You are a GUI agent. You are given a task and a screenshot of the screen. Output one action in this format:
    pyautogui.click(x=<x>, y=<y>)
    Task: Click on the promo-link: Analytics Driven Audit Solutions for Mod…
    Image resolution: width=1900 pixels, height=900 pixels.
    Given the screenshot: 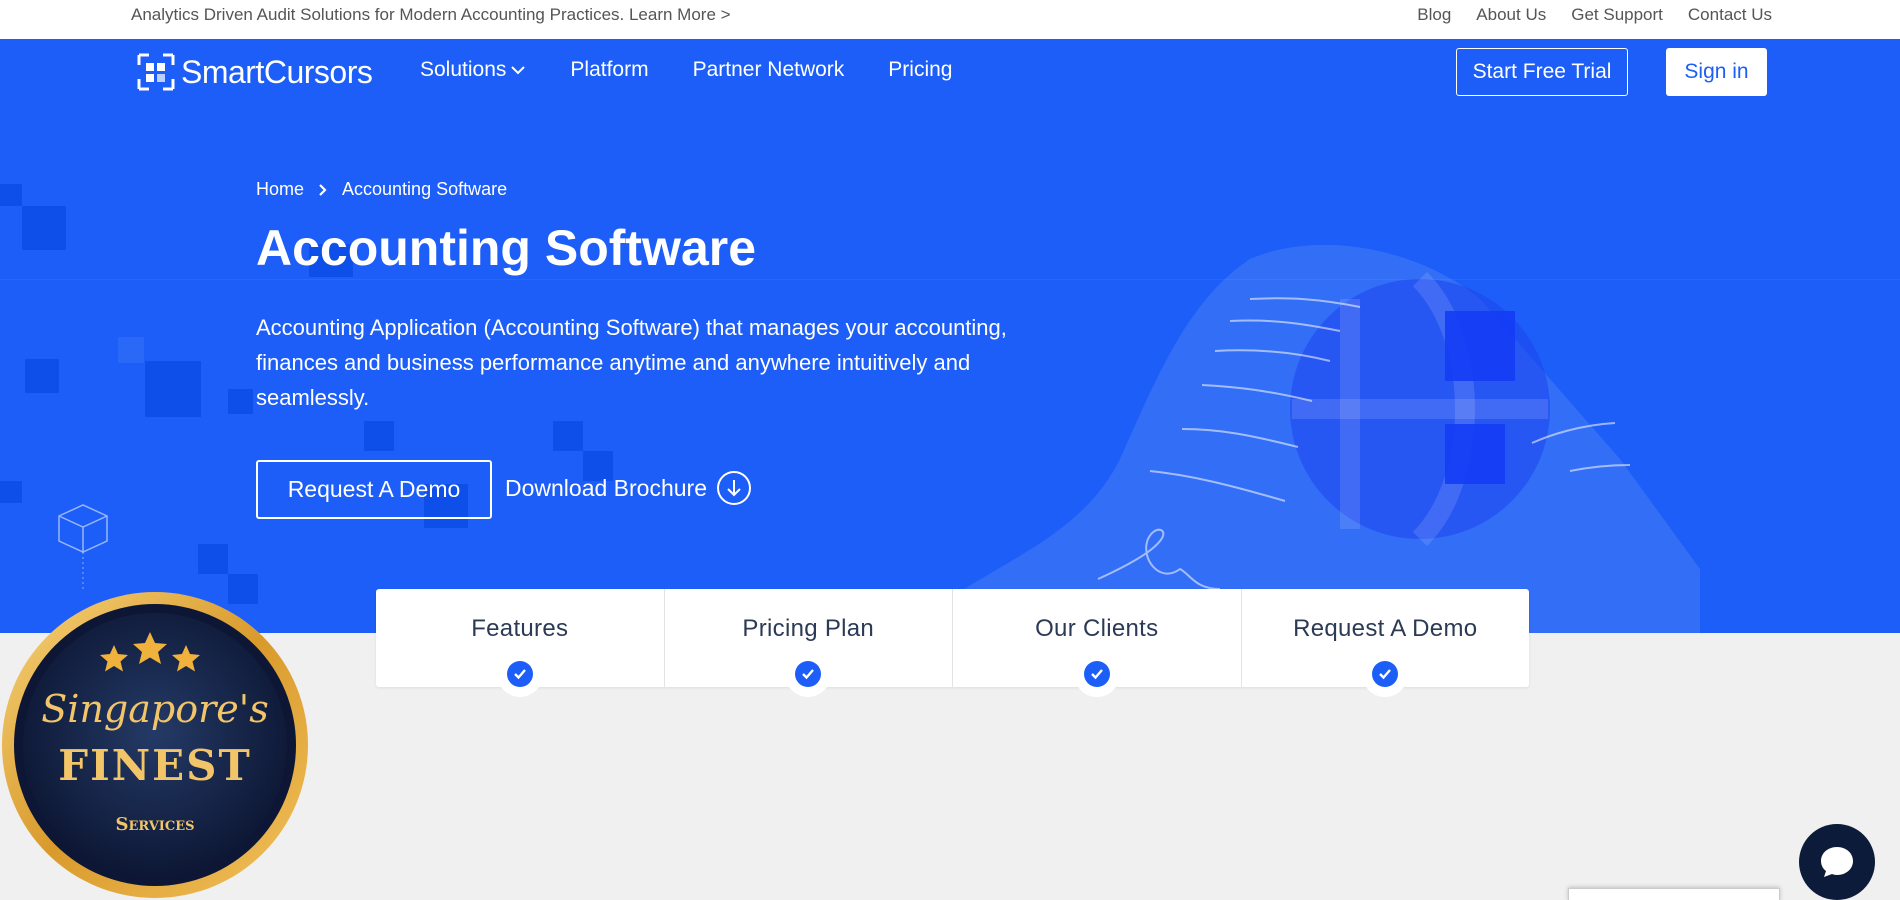 What is the action you would take?
    pyautogui.click(x=431, y=15)
    